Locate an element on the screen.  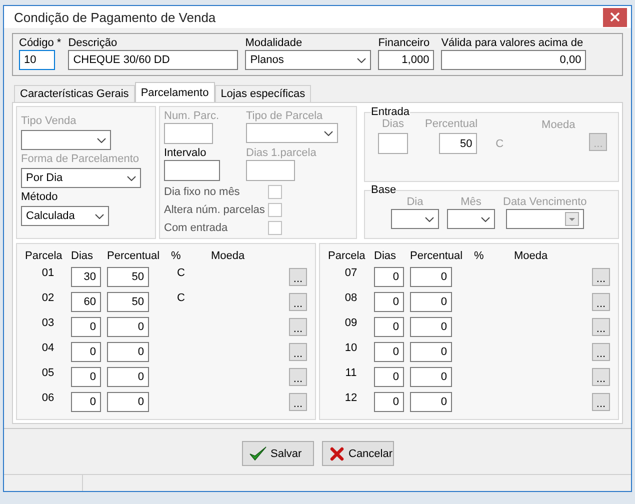
table-cell-text: 03 is located at coordinates (48, 323).